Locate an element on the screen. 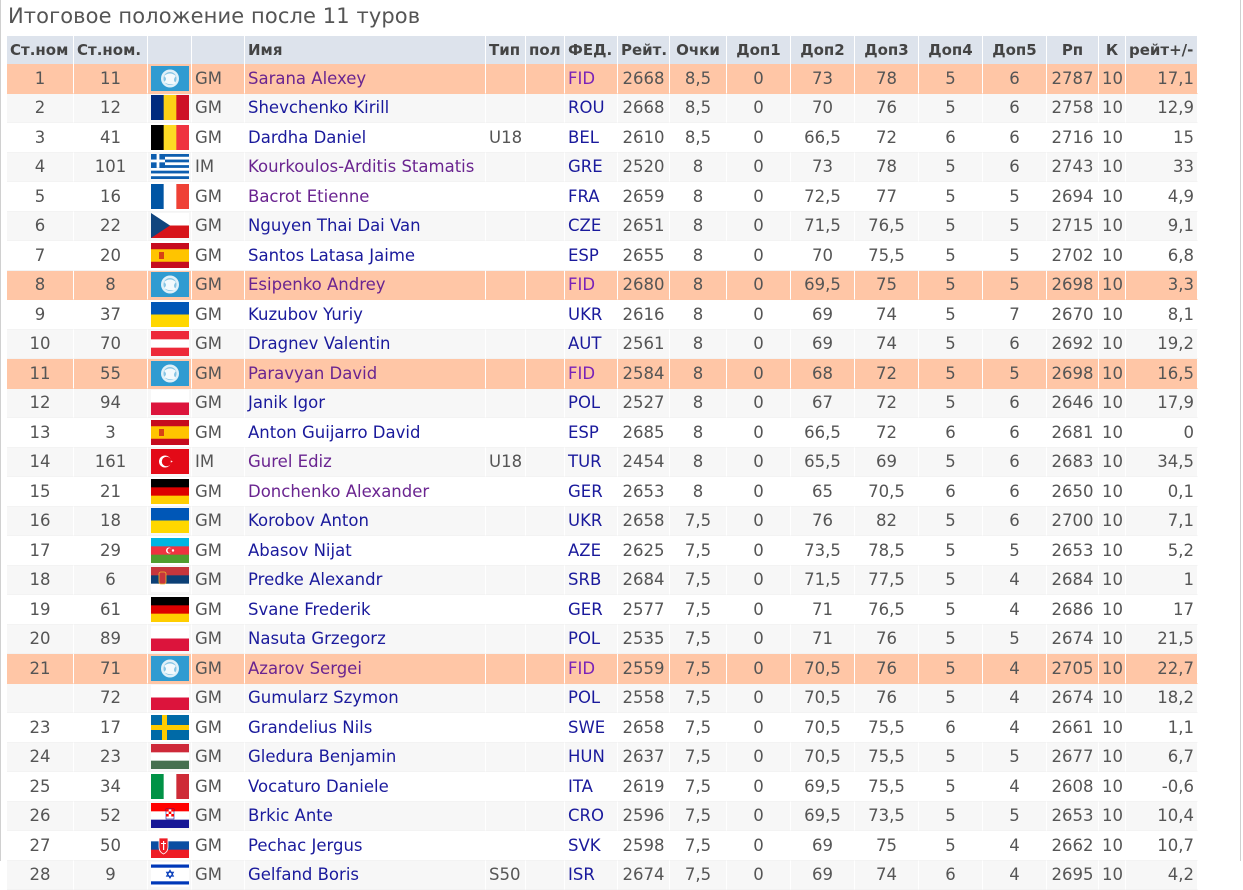 The width and height of the screenshot is (1243, 890). federation-cell: SRB is located at coordinates (591, 581).